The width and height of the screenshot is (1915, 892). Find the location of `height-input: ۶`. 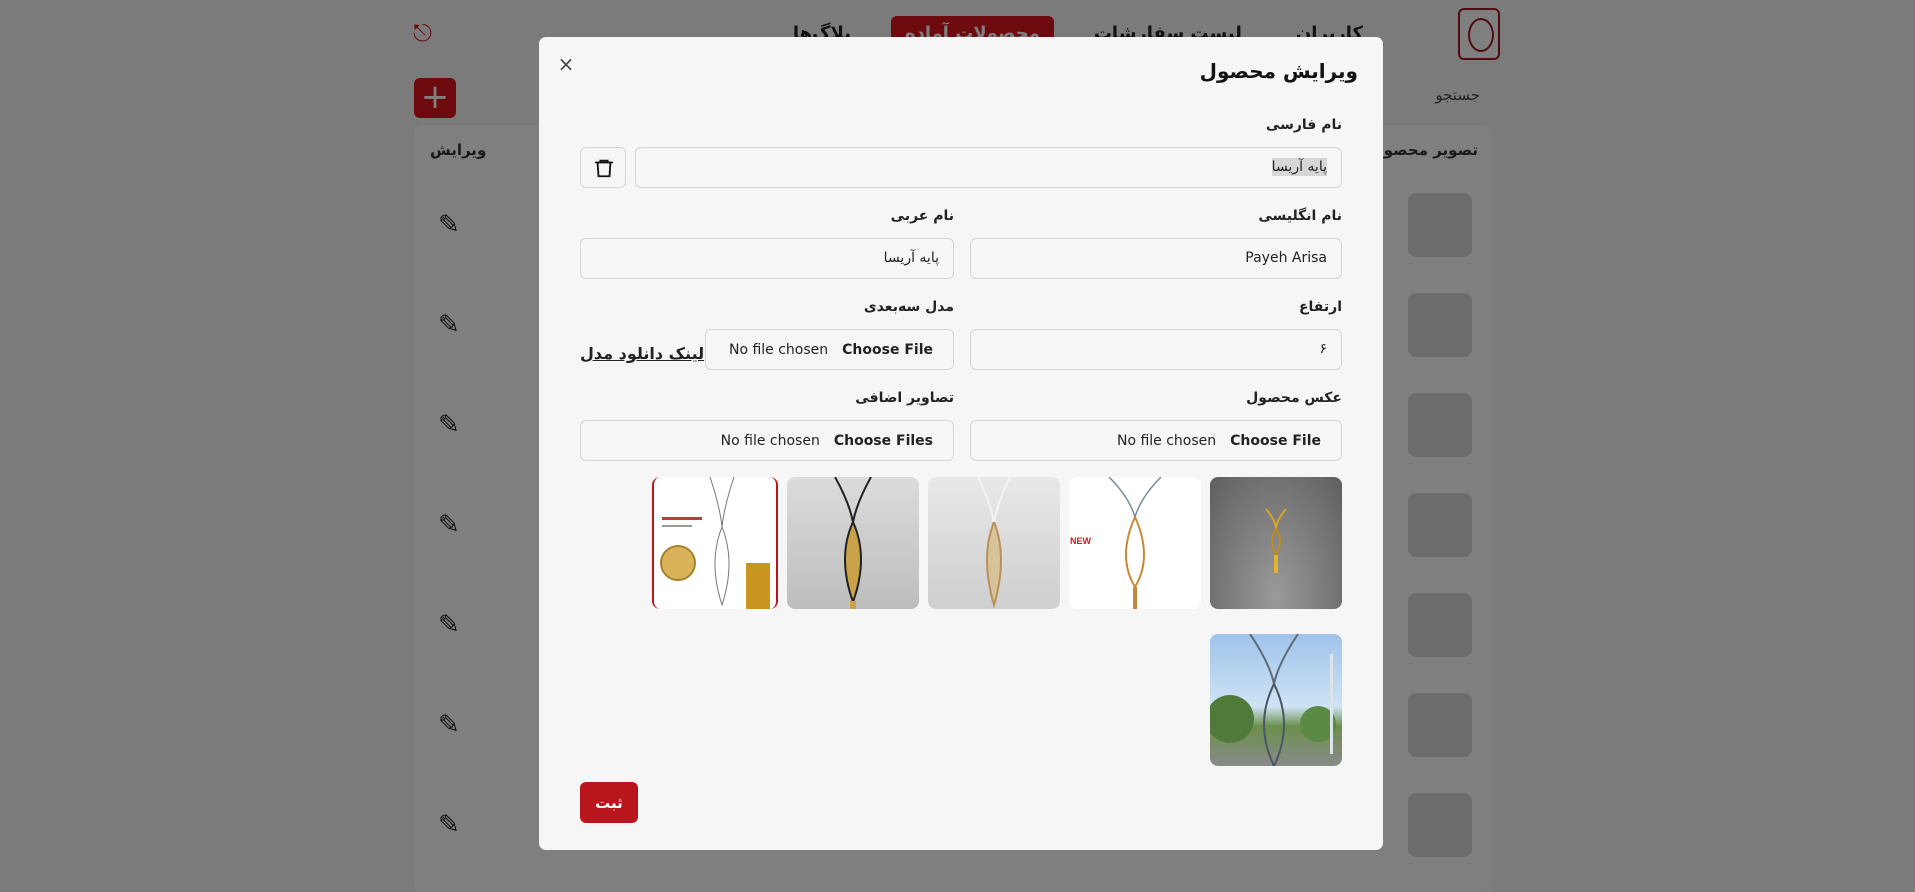

height-input: ۶ is located at coordinates (1156, 349).